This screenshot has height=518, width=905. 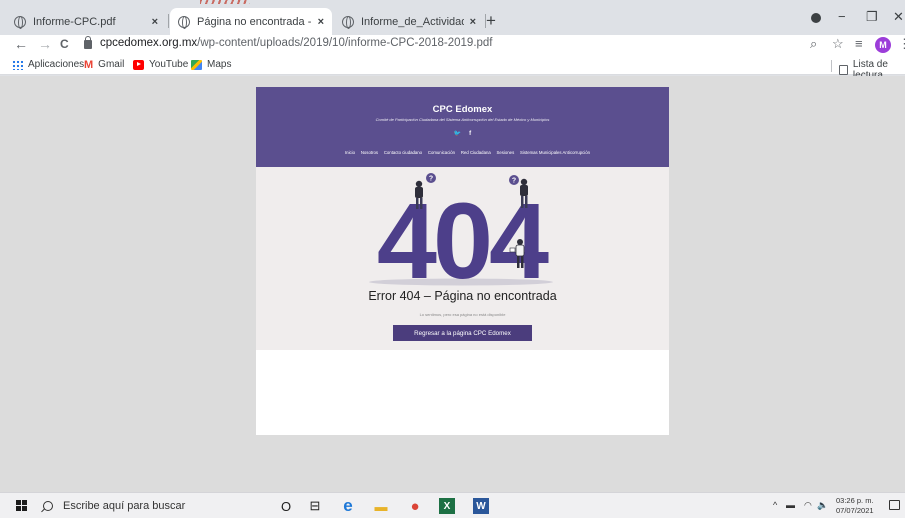 I want to click on clock-time: 03:26 p. m., so click(x=855, y=500).